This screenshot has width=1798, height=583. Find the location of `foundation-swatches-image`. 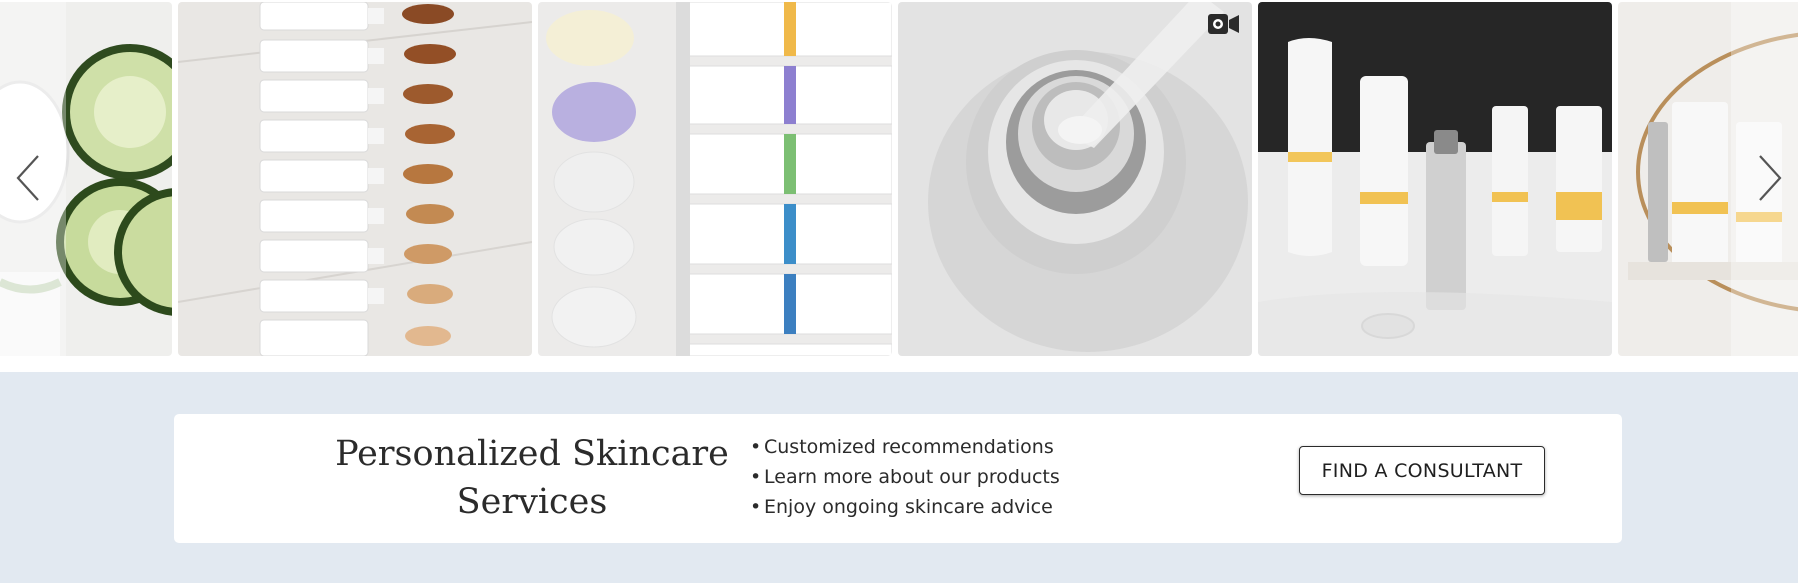

foundation-swatches-image is located at coordinates (355, 179).